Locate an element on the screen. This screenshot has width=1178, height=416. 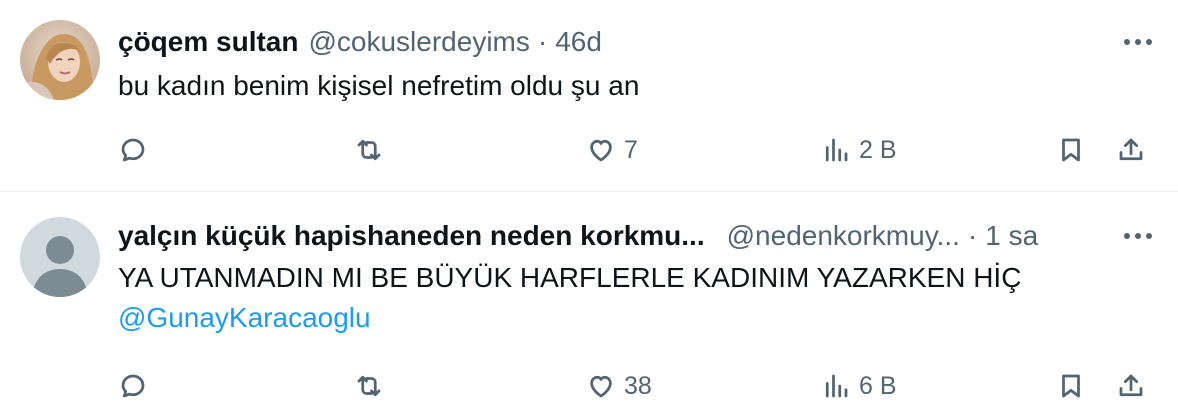
timestamp: 46d is located at coordinates (578, 42).